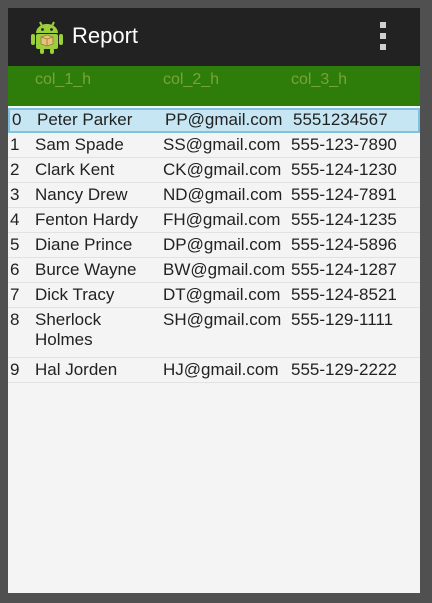 This screenshot has height=603, width=432. I want to click on phone-cell: 555-124-1287, so click(344, 269).